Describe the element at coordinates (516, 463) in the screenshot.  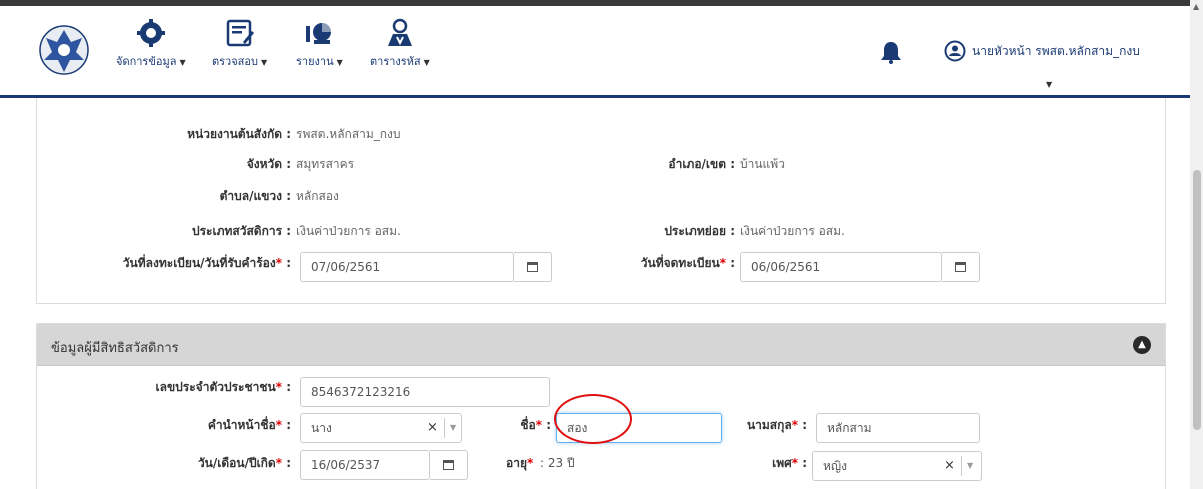
I see `age-label-text: อายุ` at that location.